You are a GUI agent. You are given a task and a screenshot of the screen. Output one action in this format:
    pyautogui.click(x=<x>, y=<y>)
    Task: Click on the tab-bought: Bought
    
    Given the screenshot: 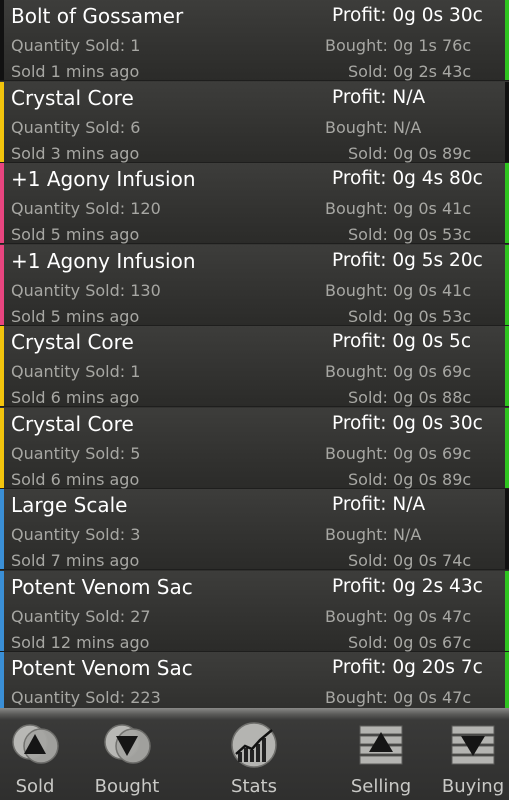 What is the action you would take?
    pyautogui.click(x=127, y=754)
    